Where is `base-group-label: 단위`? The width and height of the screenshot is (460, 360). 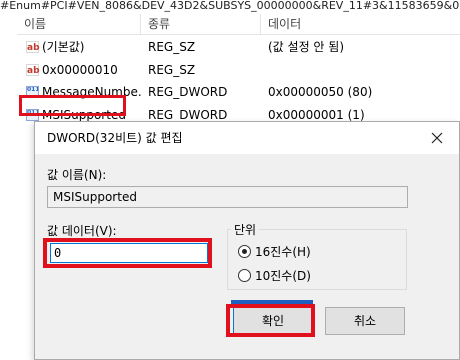
base-group-label: 단위 is located at coordinates (245, 229).